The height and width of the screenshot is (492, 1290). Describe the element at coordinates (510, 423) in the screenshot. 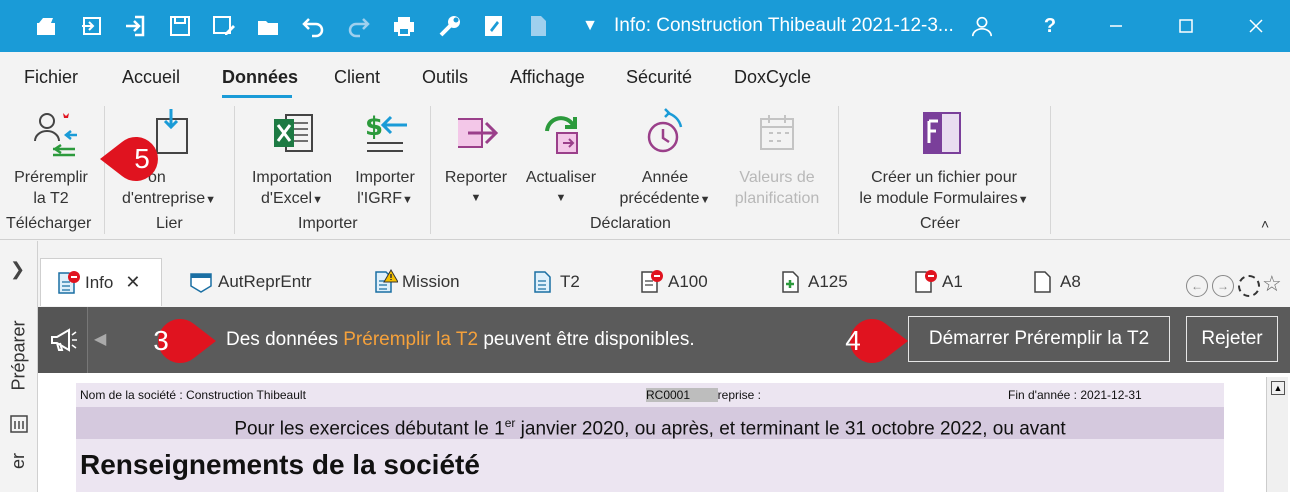

I see `period-sup: er` at that location.